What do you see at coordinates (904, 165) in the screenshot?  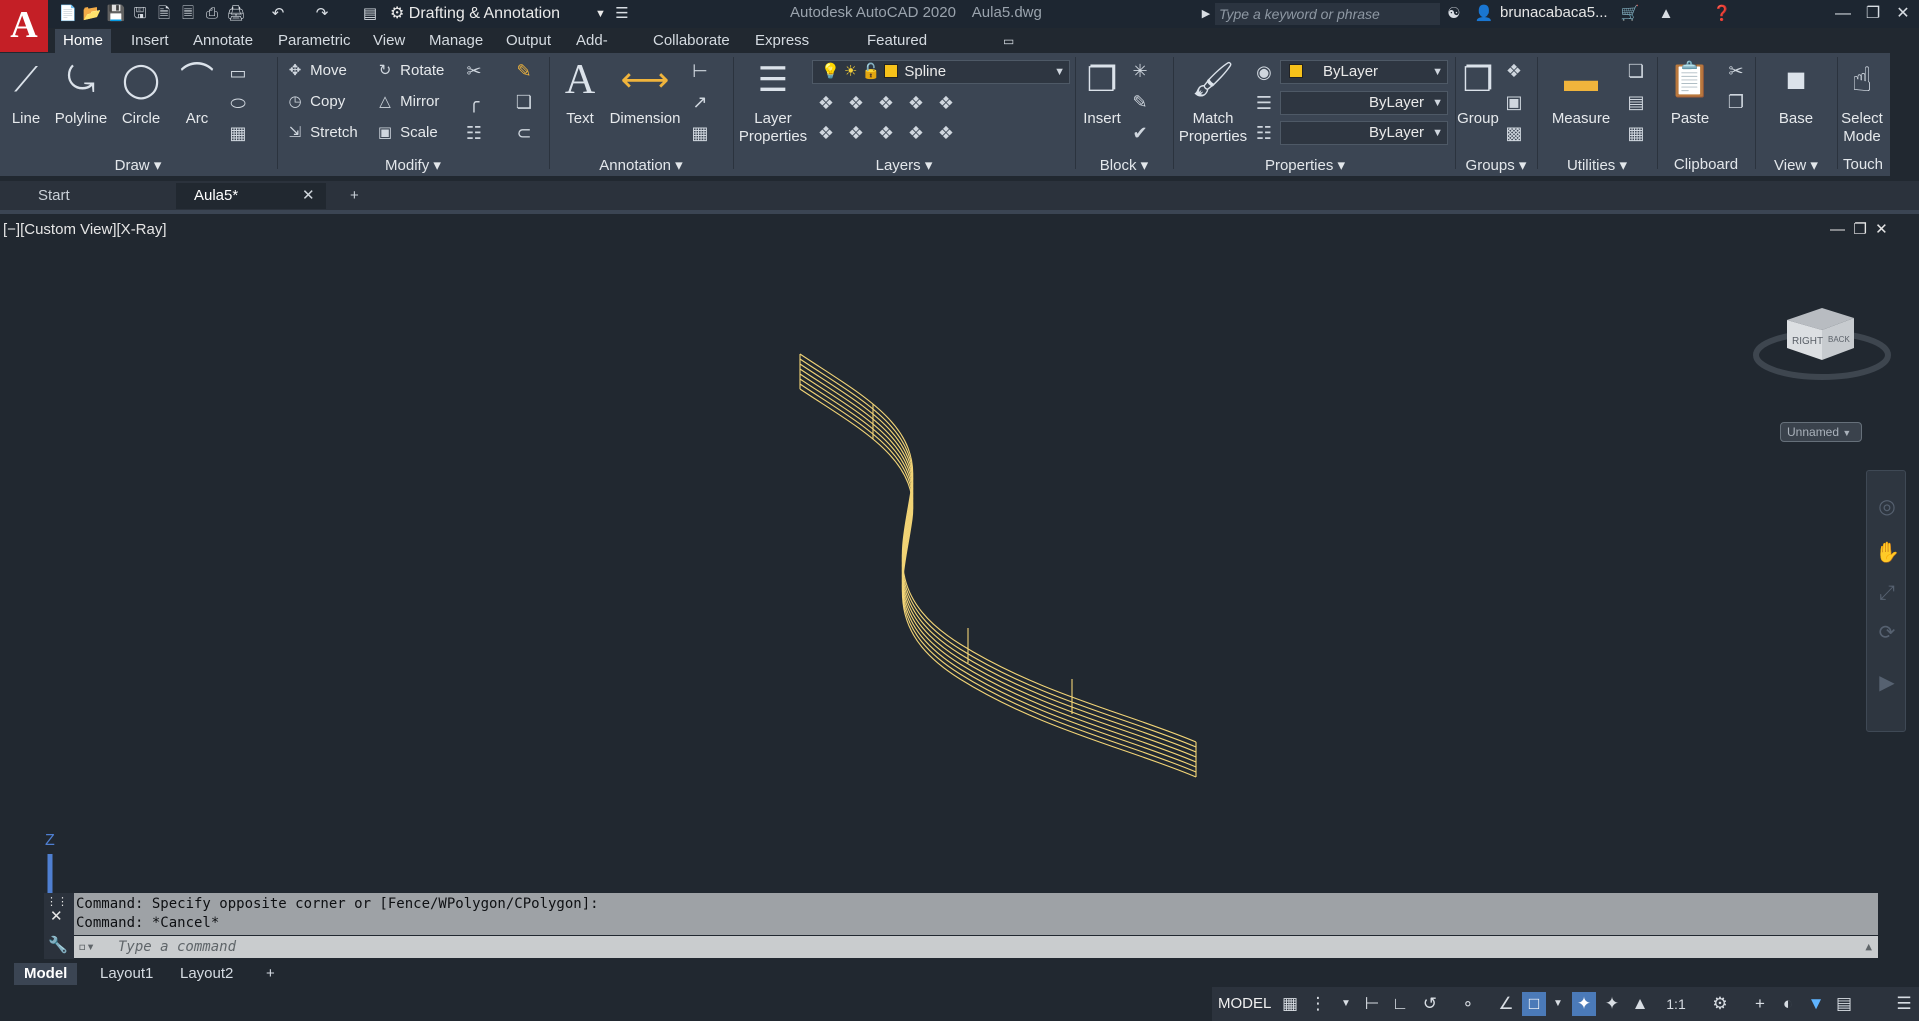 I see `layers-panel-label: Layers ▾` at bounding box center [904, 165].